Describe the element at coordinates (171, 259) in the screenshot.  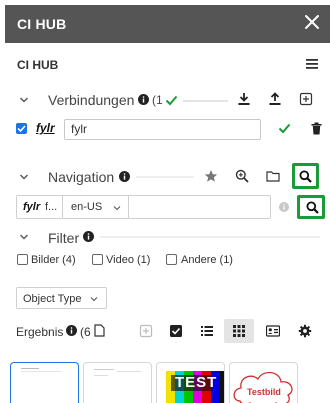
I see `filter-checkbox-andere` at that location.